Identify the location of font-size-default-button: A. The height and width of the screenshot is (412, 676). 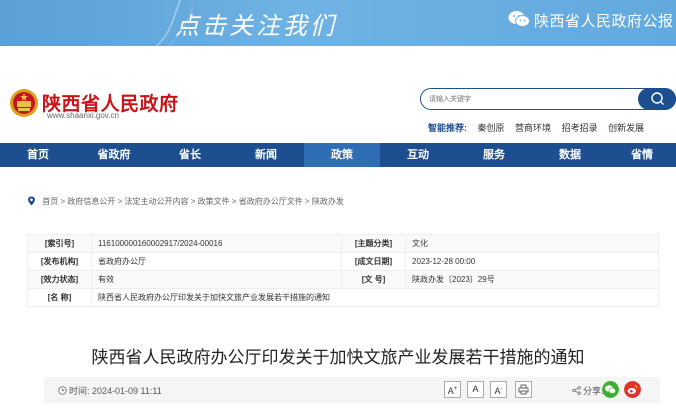
(475, 389).